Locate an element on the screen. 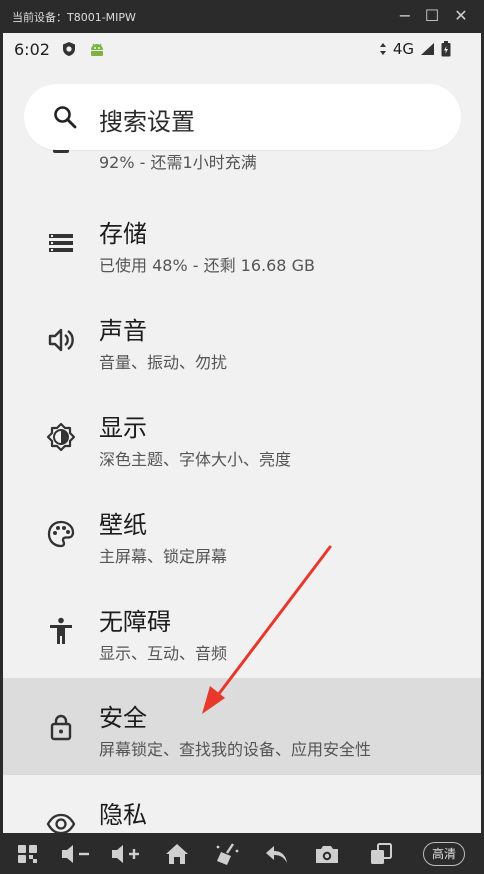 The image size is (484, 874). battery-icon is located at coordinates (446, 49).